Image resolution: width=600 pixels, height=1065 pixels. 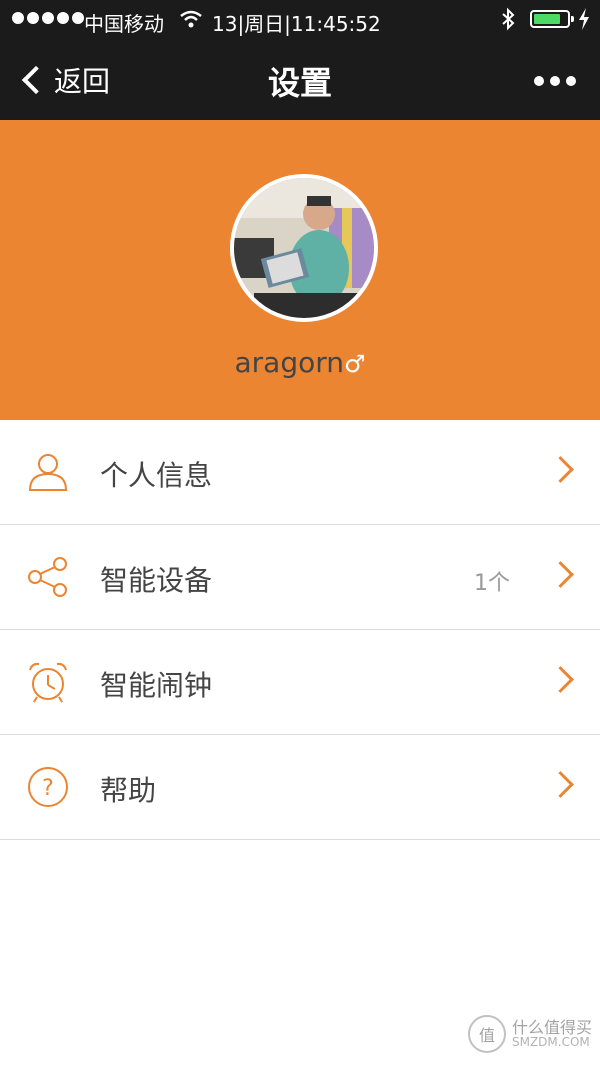 What do you see at coordinates (156, 685) in the screenshot?
I see `menu-label: 智能闹钟` at bounding box center [156, 685].